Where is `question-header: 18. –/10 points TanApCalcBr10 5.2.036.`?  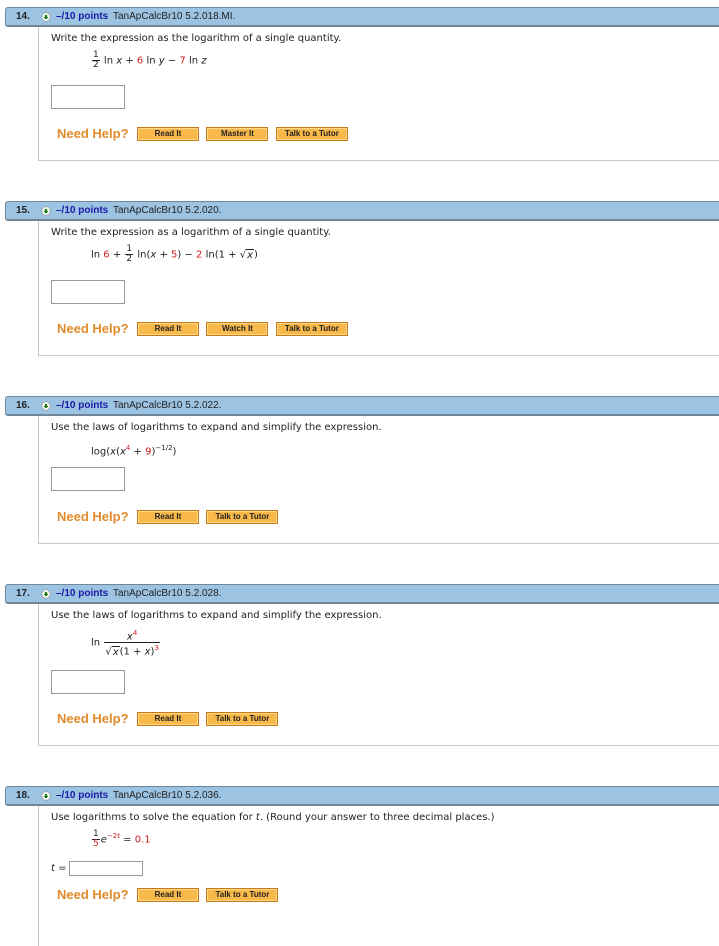 question-header: 18. –/10 points TanApCalcBr10 5.2.036. is located at coordinates (362, 796).